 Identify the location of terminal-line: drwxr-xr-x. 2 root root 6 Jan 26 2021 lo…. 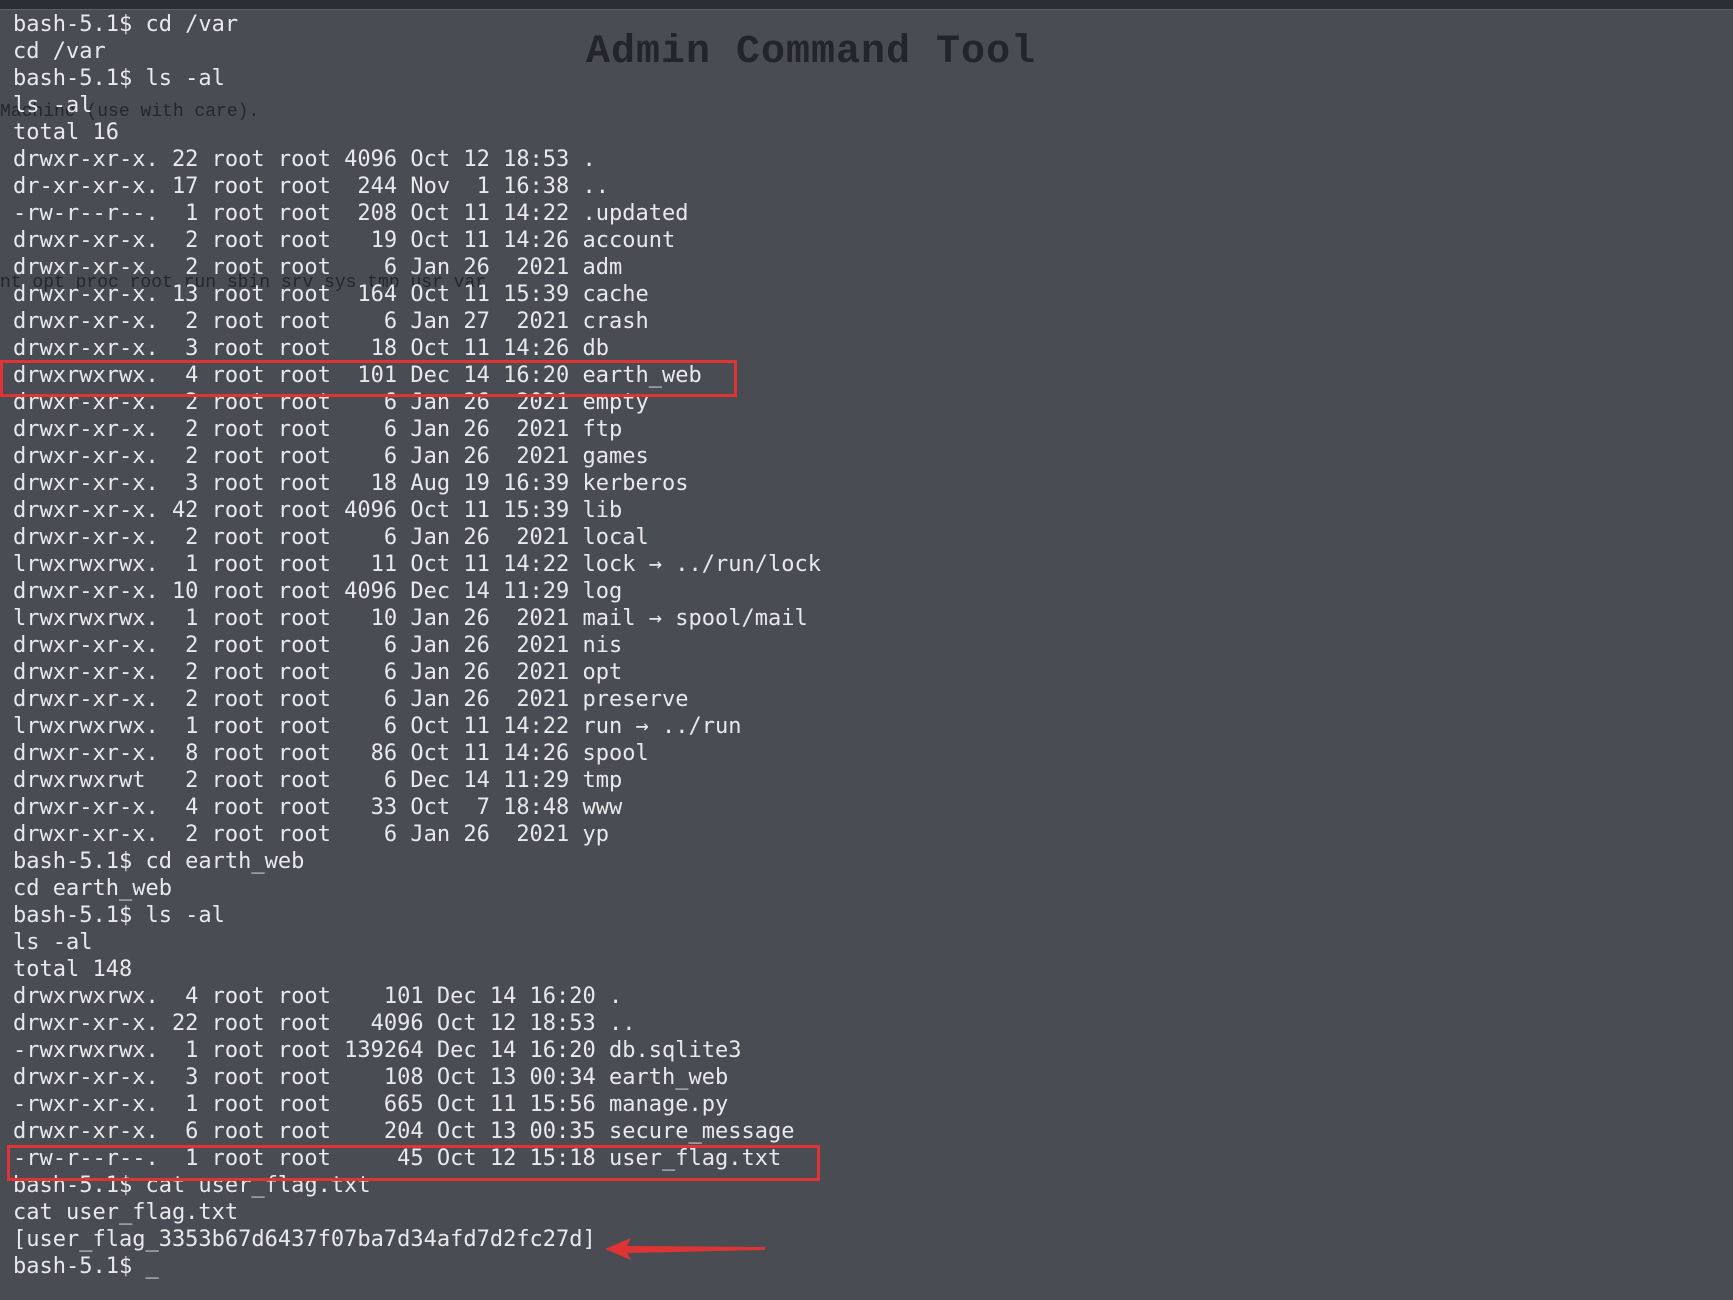
(331, 537).